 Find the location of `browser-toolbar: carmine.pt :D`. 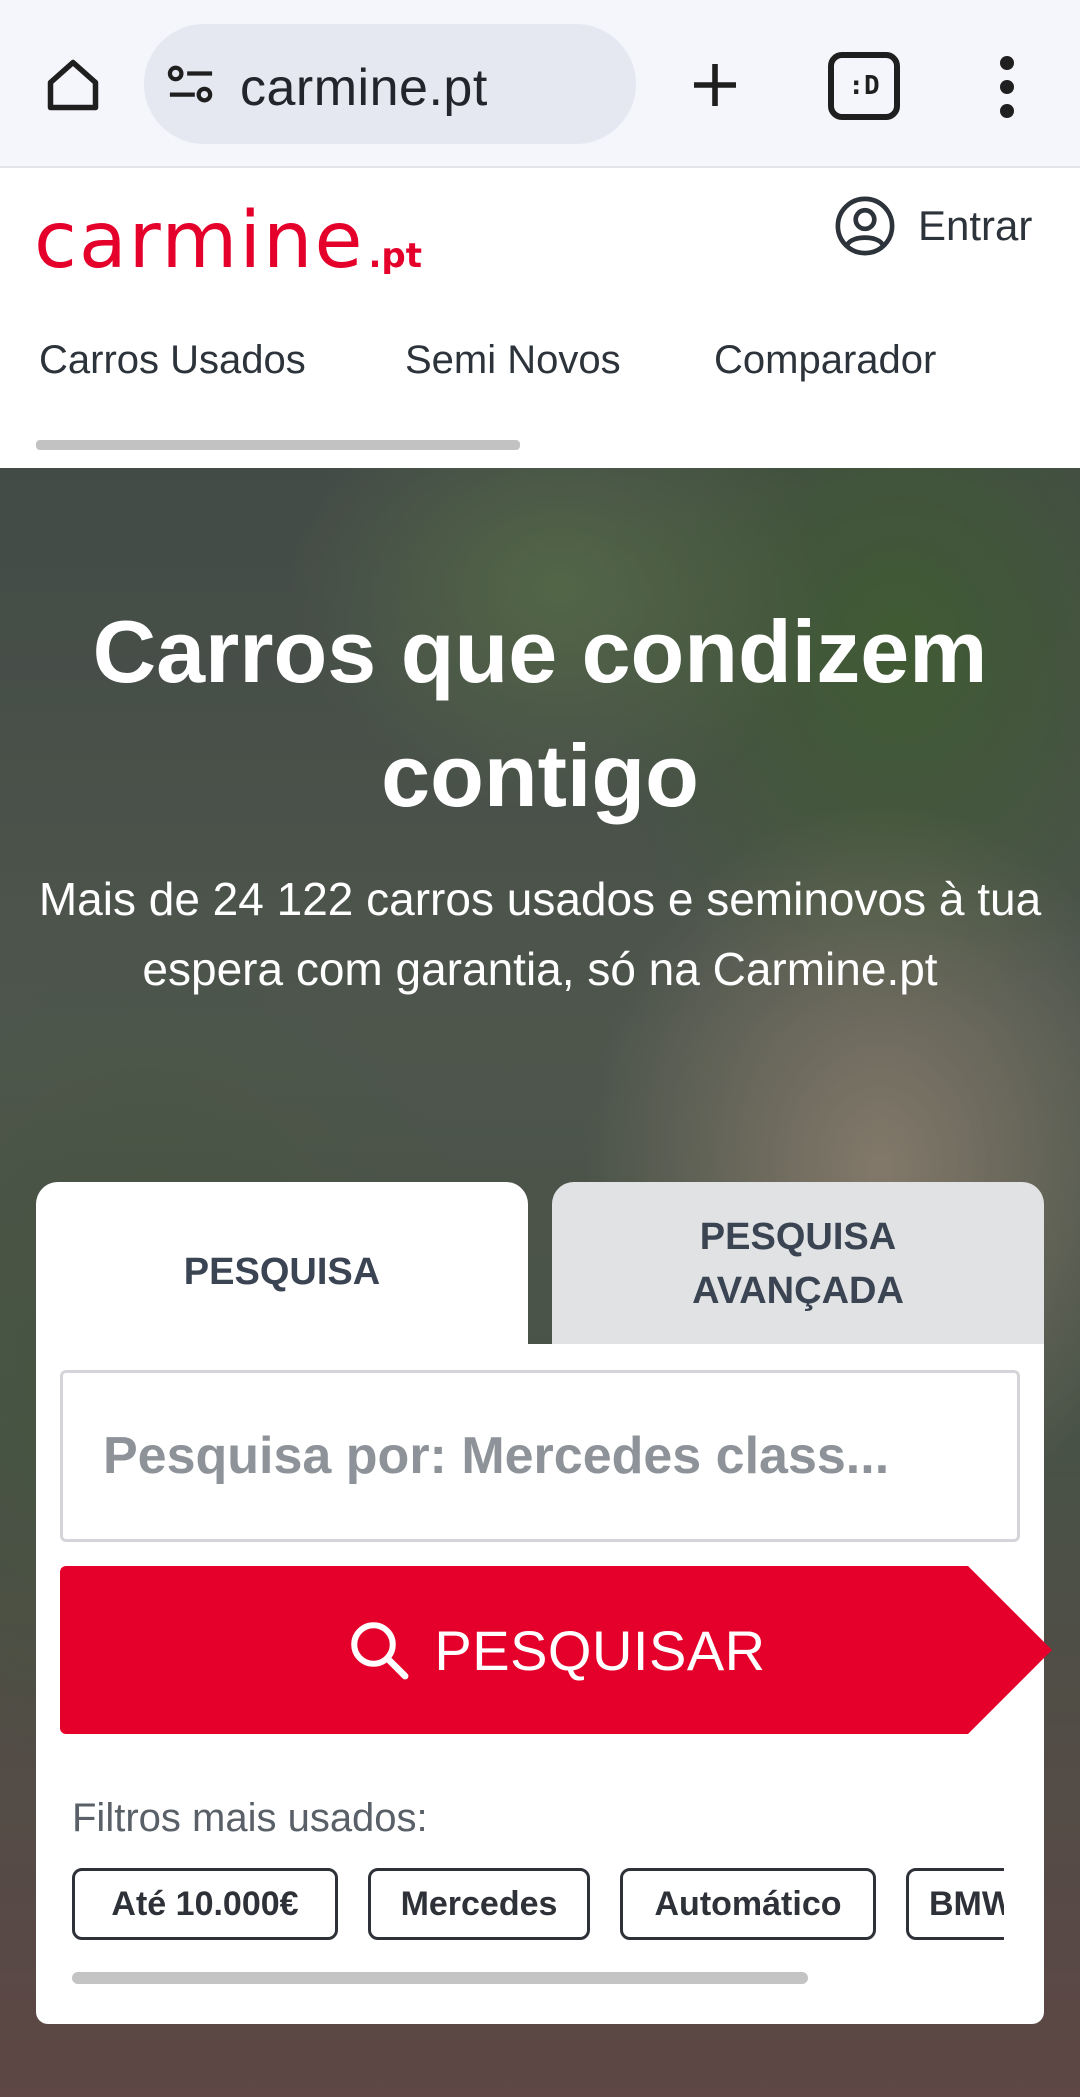

browser-toolbar: carmine.pt :D is located at coordinates (540, 84).